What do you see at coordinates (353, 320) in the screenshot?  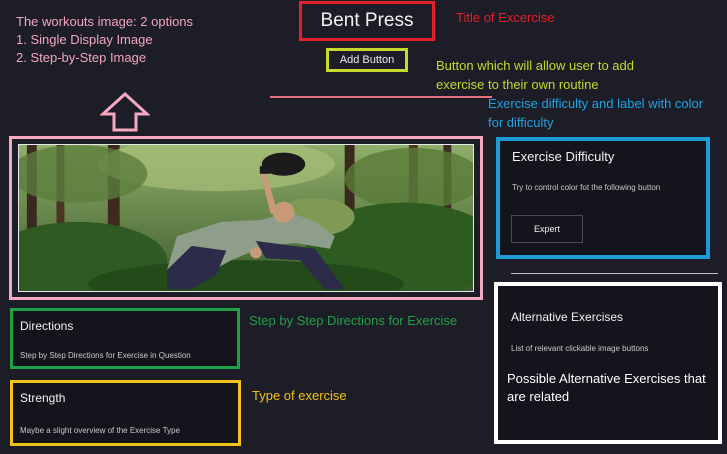 I see `directions-annotation: Step by Step Directions for Exercise` at bounding box center [353, 320].